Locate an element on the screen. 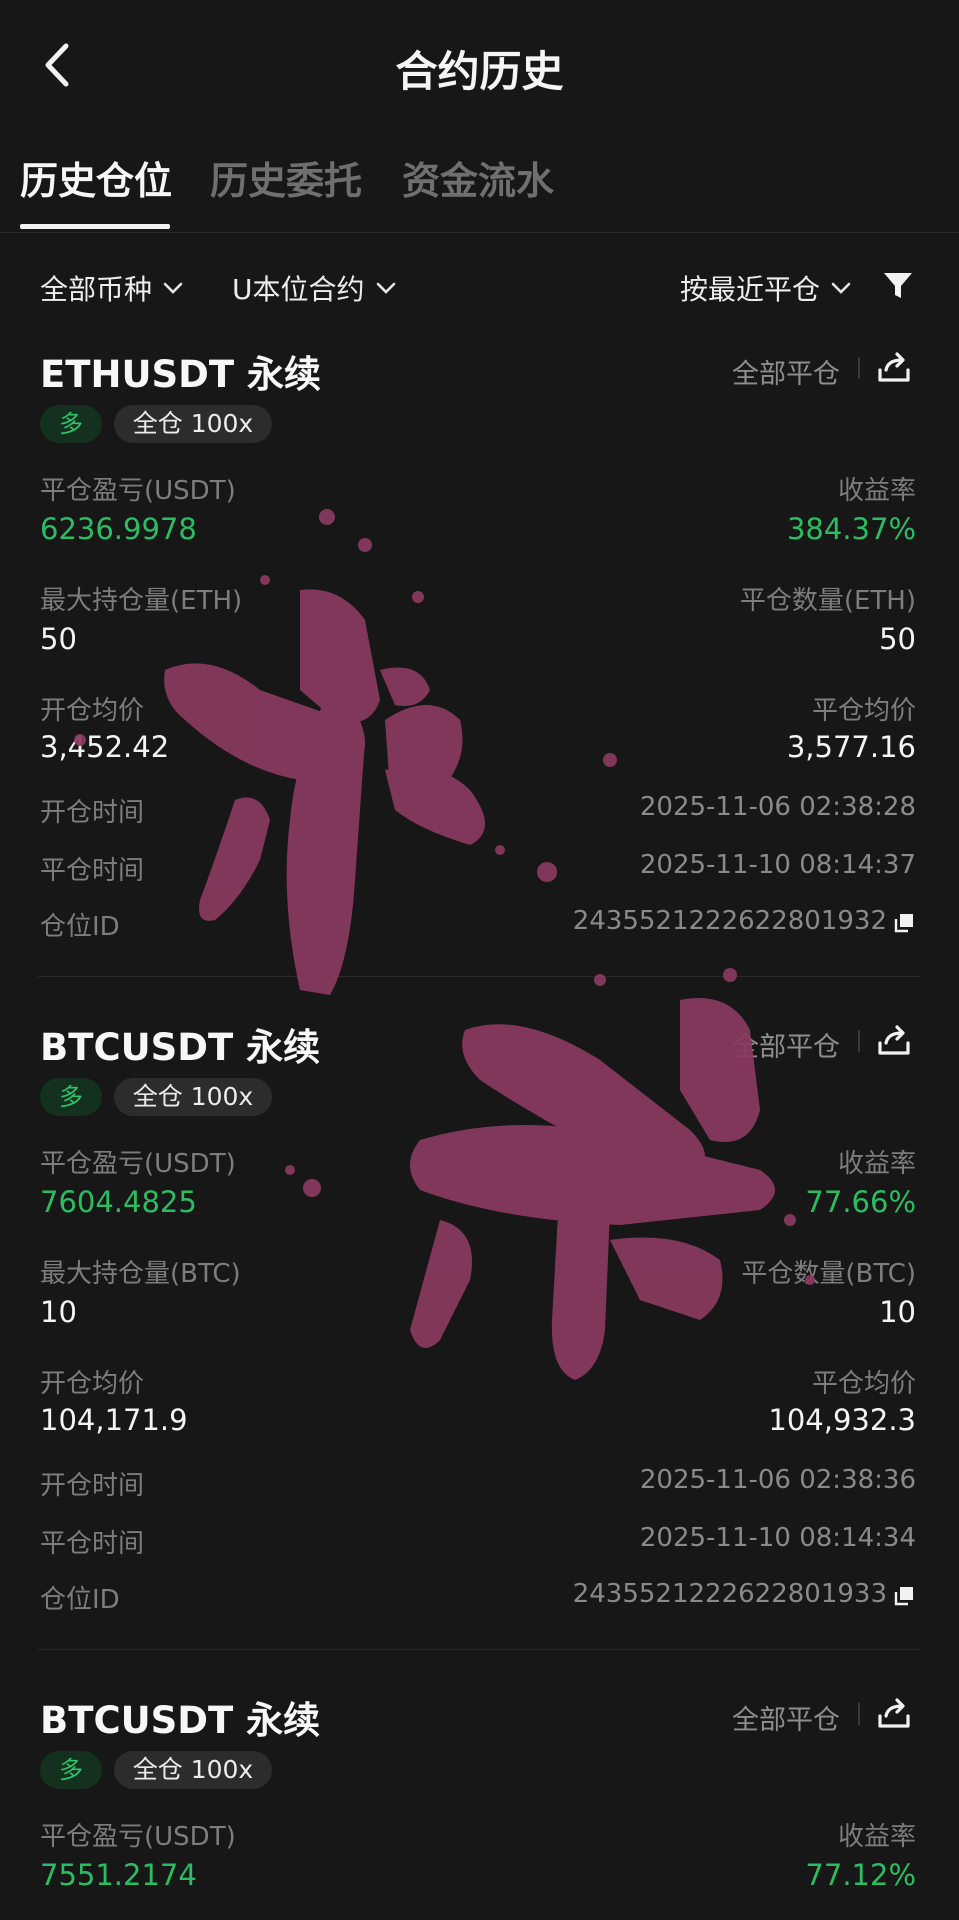  roi-value: 77.66% is located at coordinates (860, 1202).